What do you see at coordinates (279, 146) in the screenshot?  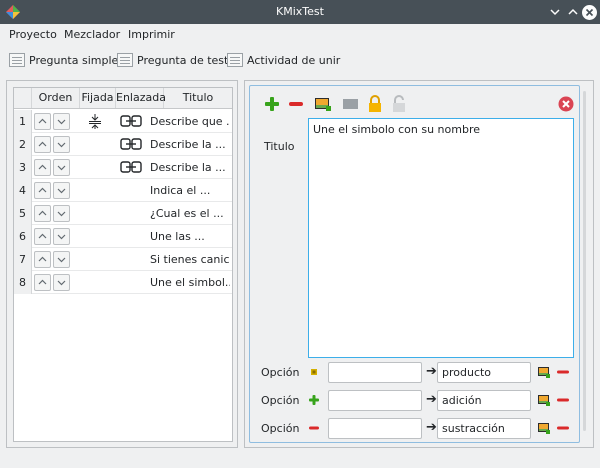 I see `titulo-label: Titulo` at bounding box center [279, 146].